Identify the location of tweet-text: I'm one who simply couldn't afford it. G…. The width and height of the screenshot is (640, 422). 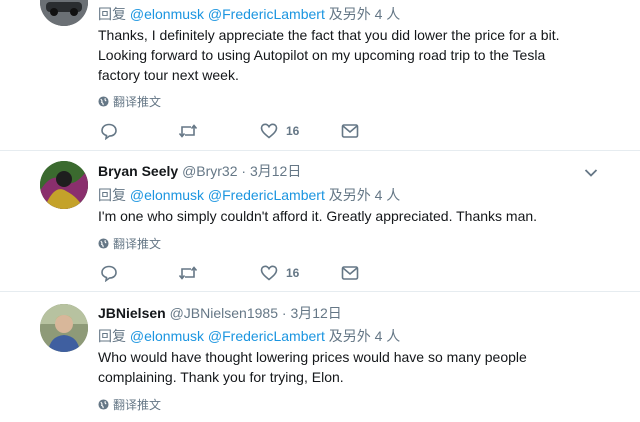
(318, 216).